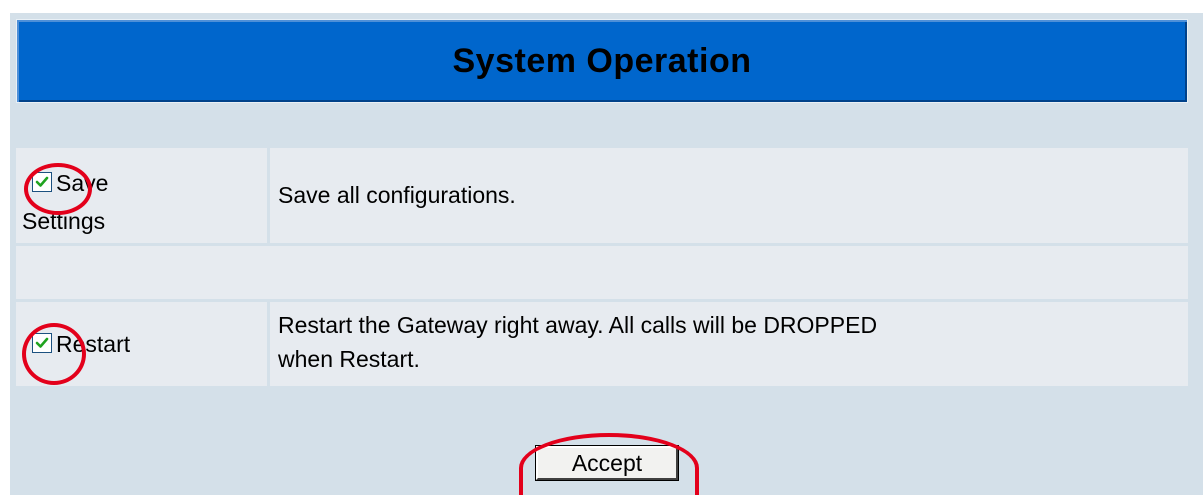  What do you see at coordinates (349, 359) in the screenshot?
I see `restart-description-line2: when Restart.` at bounding box center [349, 359].